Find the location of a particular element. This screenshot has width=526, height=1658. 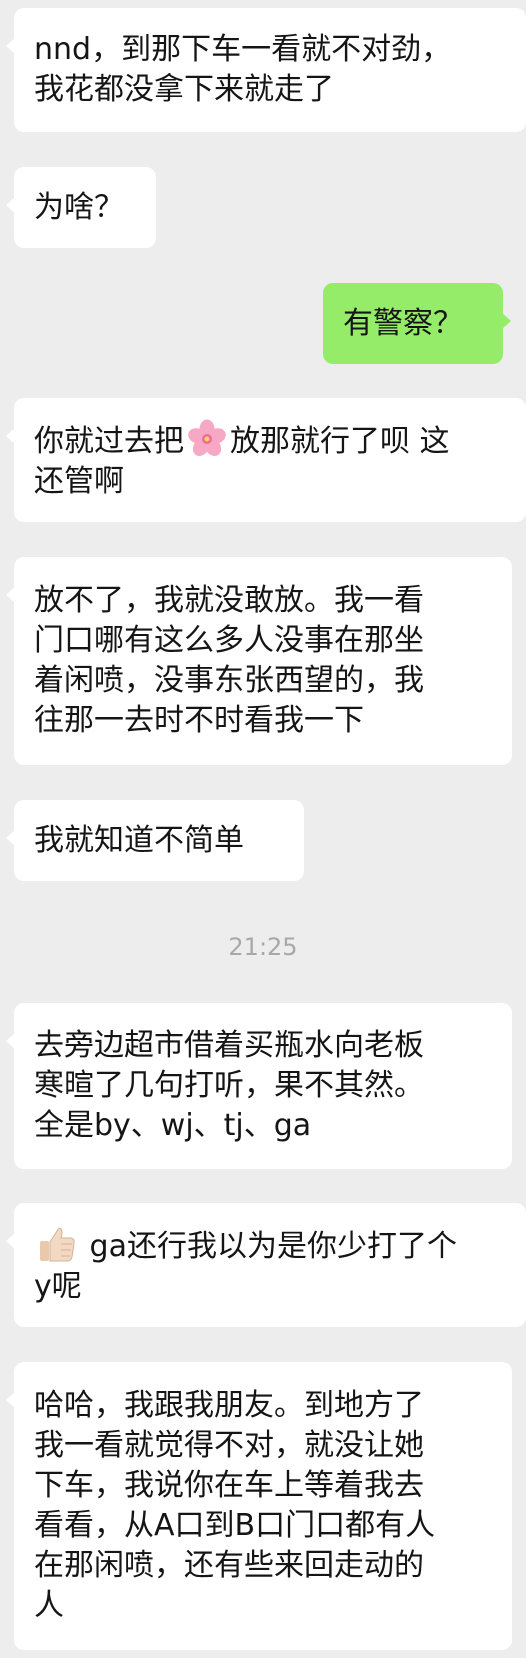

message-line: 门口哪有这么多人没事在那坐 is located at coordinates (229, 640).